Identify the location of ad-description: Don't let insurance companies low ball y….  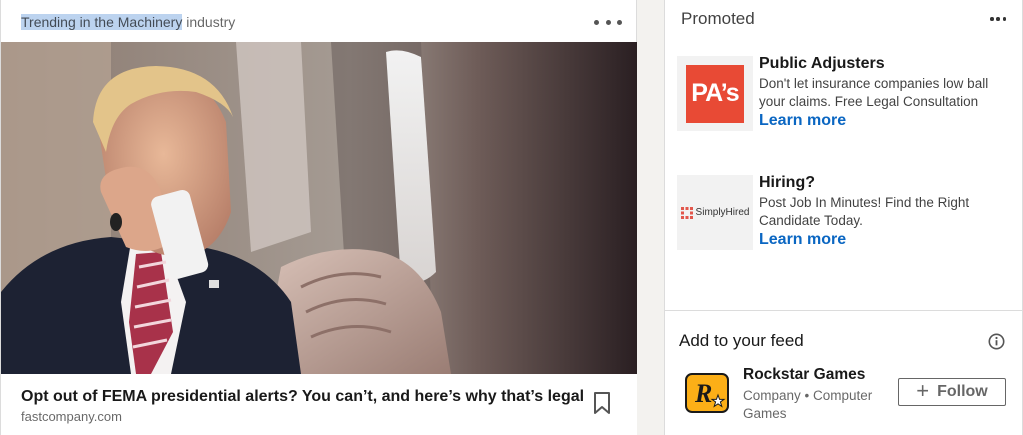
(874, 92).